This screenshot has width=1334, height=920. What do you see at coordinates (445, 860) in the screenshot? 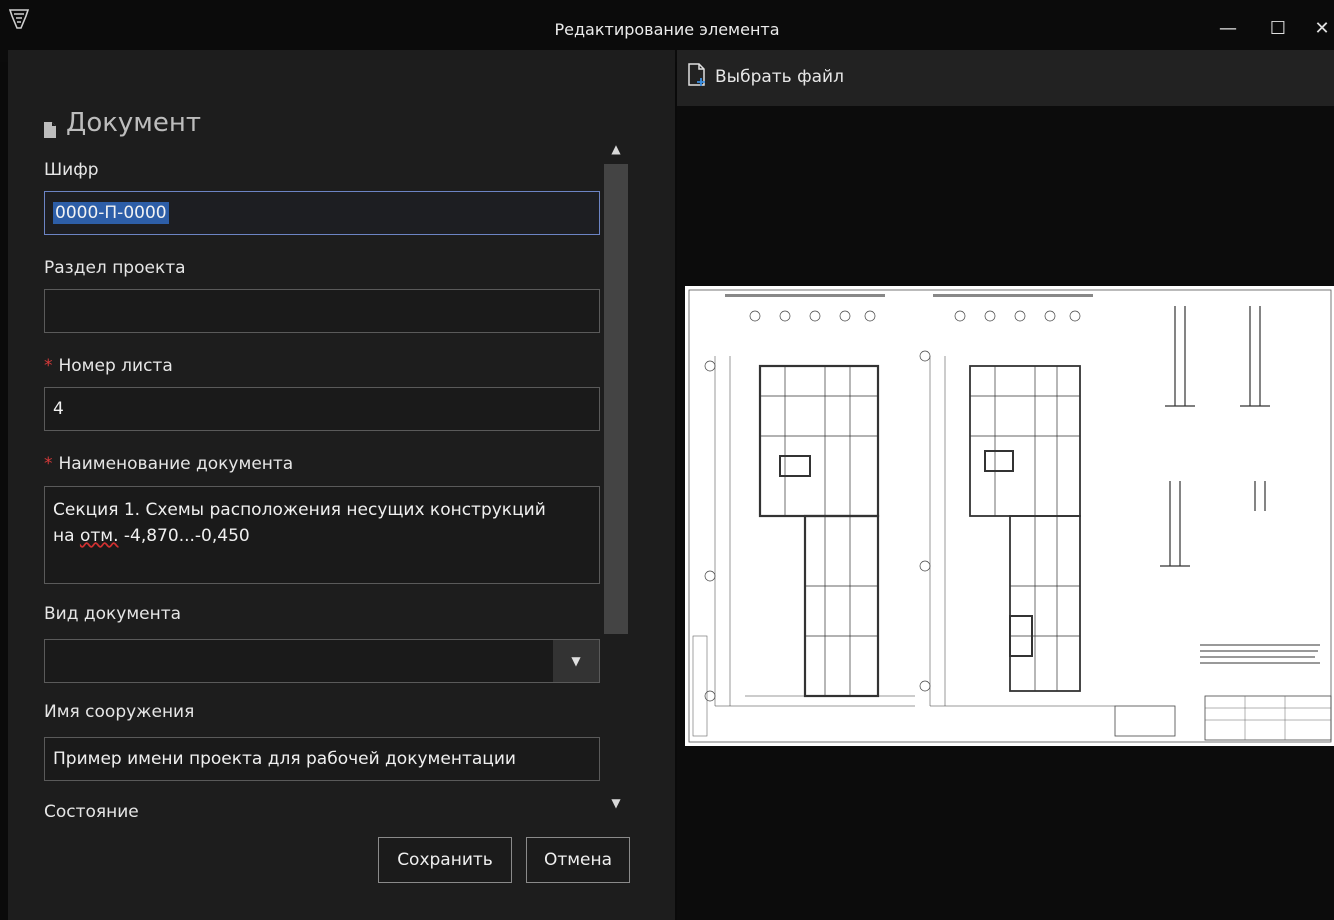
I see `save-button: Сохранить` at bounding box center [445, 860].